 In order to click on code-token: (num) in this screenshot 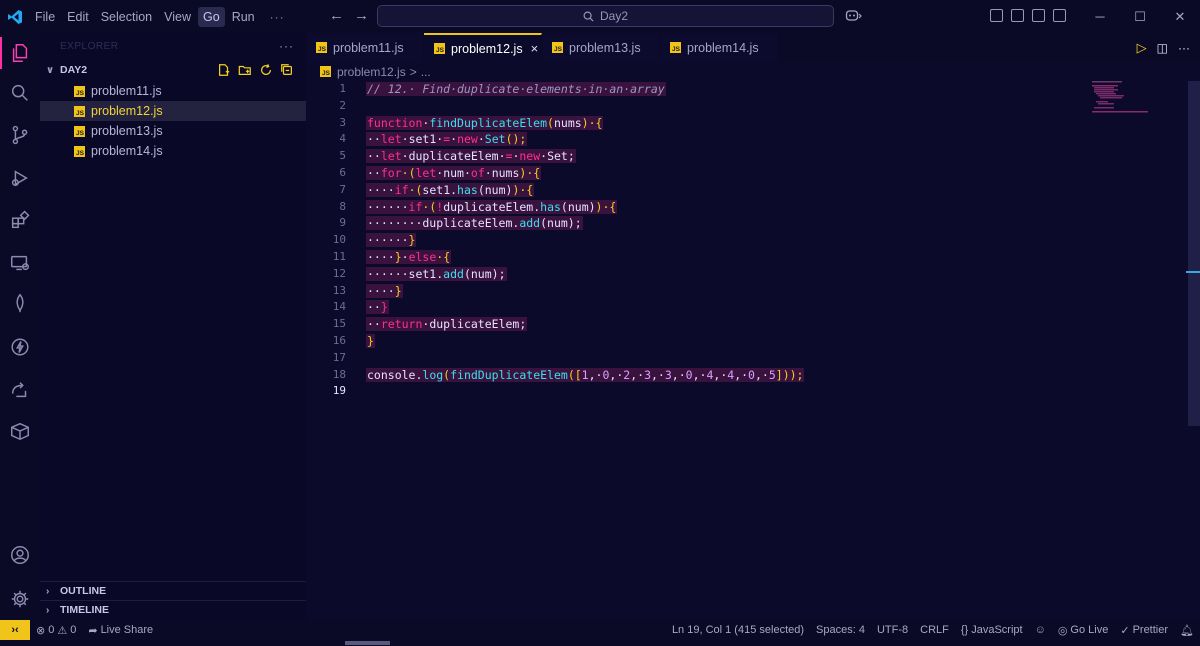, I will do `click(495, 189)`.